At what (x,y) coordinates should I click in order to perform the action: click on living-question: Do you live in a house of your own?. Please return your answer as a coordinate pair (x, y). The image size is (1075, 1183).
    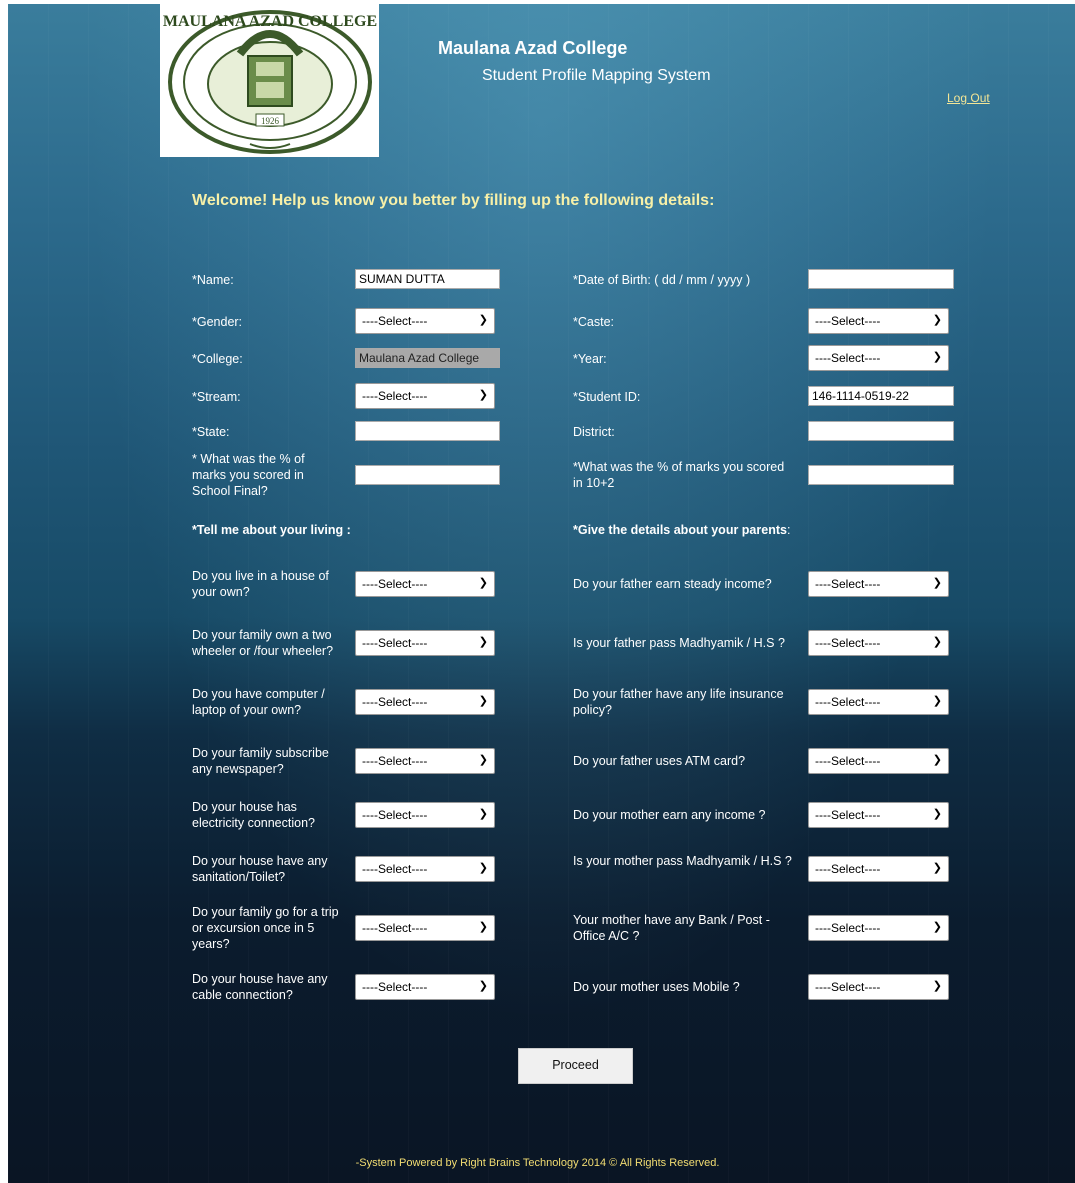
    Looking at the image, I should click on (260, 584).